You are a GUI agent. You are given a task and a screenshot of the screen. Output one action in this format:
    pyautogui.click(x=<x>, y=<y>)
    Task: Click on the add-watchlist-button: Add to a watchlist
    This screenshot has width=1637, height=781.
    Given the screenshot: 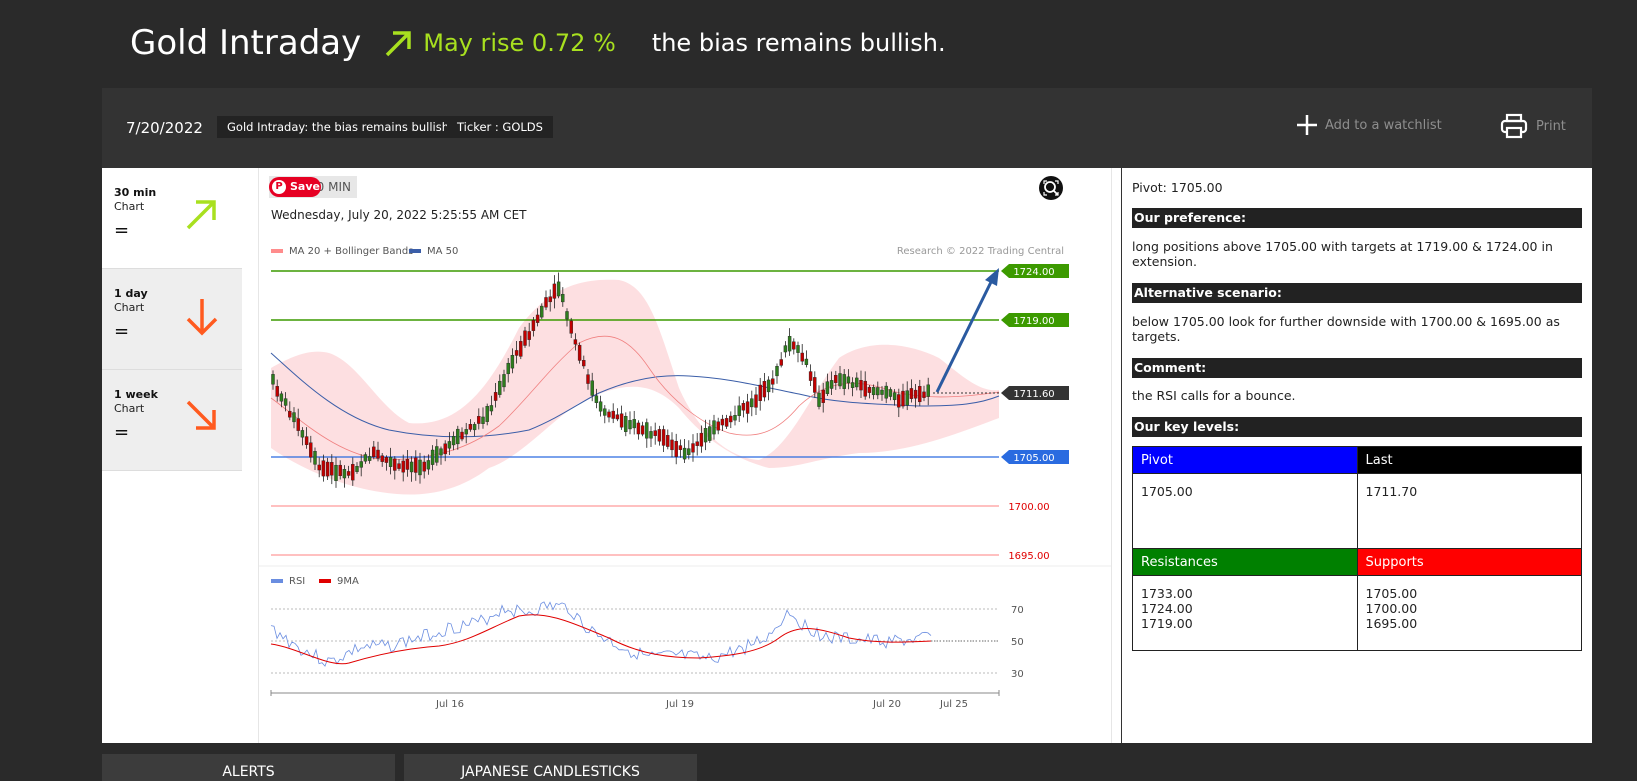 What is the action you would take?
    pyautogui.click(x=1368, y=125)
    